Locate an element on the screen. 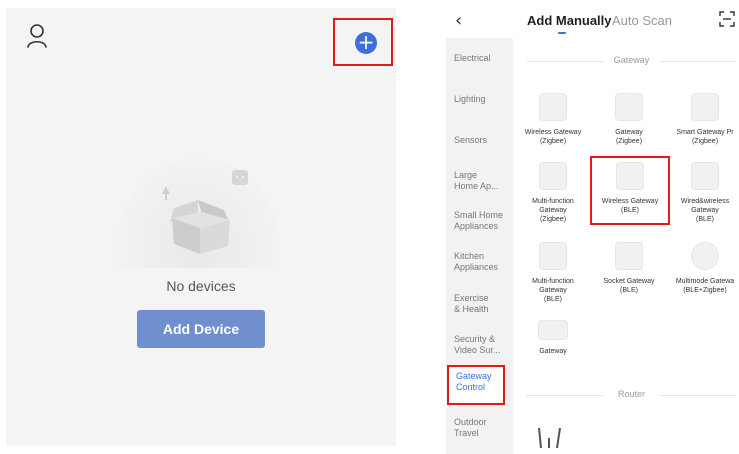 The width and height of the screenshot is (739, 454). device-name: Multi-function Gateway (BLE) is located at coordinates (553, 290).